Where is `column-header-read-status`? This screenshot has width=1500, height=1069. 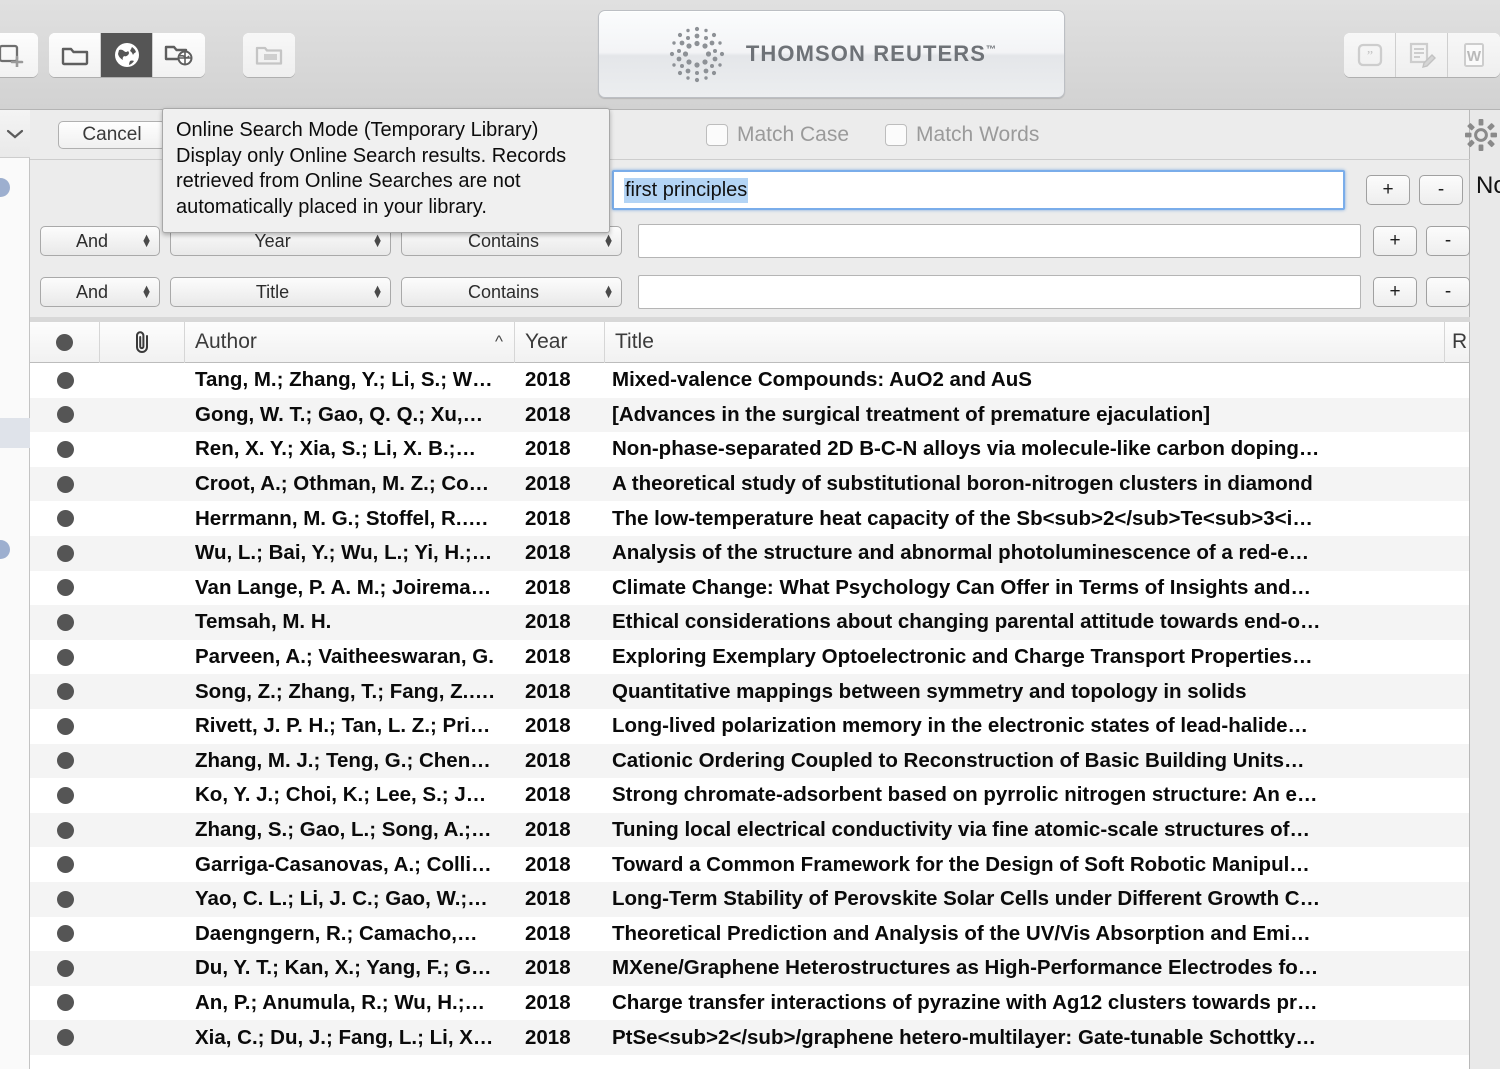
column-header-read-status is located at coordinates (65, 342).